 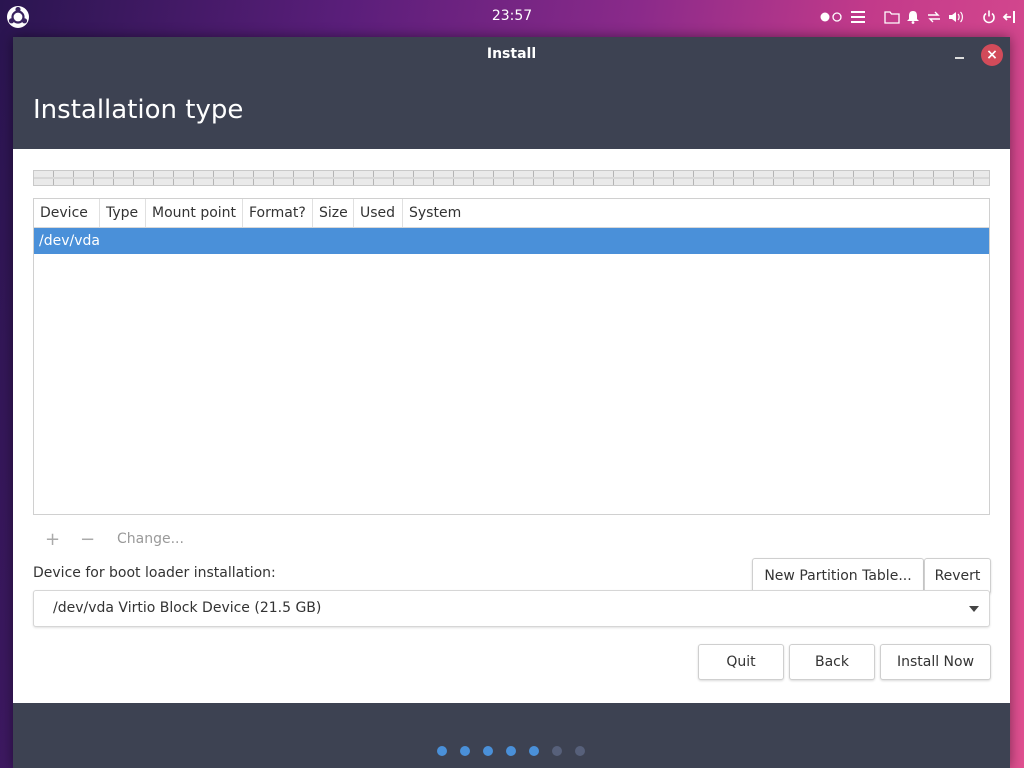 What do you see at coordinates (67, 213) in the screenshot?
I see `column-header-device: Device` at bounding box center [67, 213].